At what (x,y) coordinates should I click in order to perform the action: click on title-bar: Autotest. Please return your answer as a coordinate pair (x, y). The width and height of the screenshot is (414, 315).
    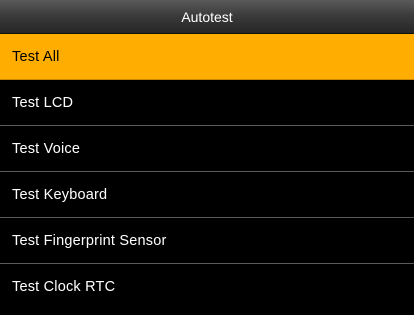
    Looking at the image, I should click on (207, 17).